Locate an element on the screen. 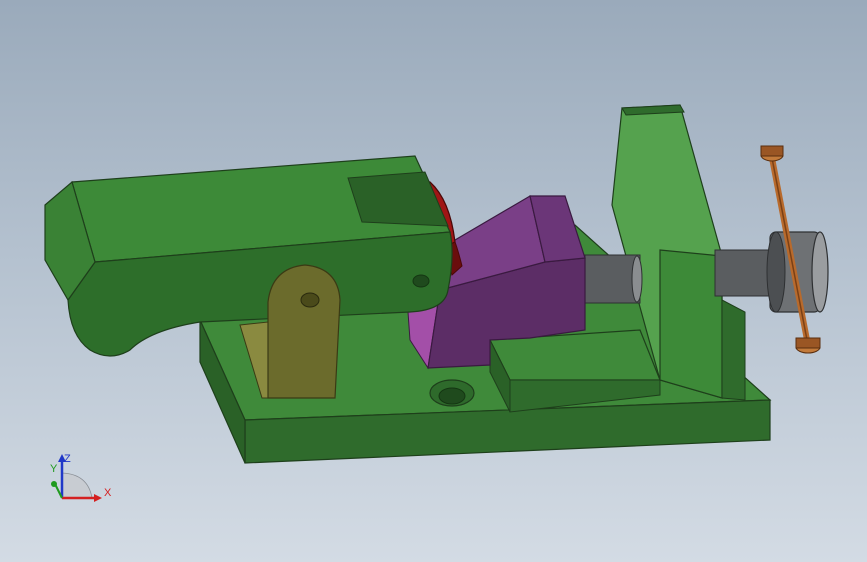 The height and width of the screenshot is (562, 867). axis-triad: Z X Y is located at coordinates (80, 478).